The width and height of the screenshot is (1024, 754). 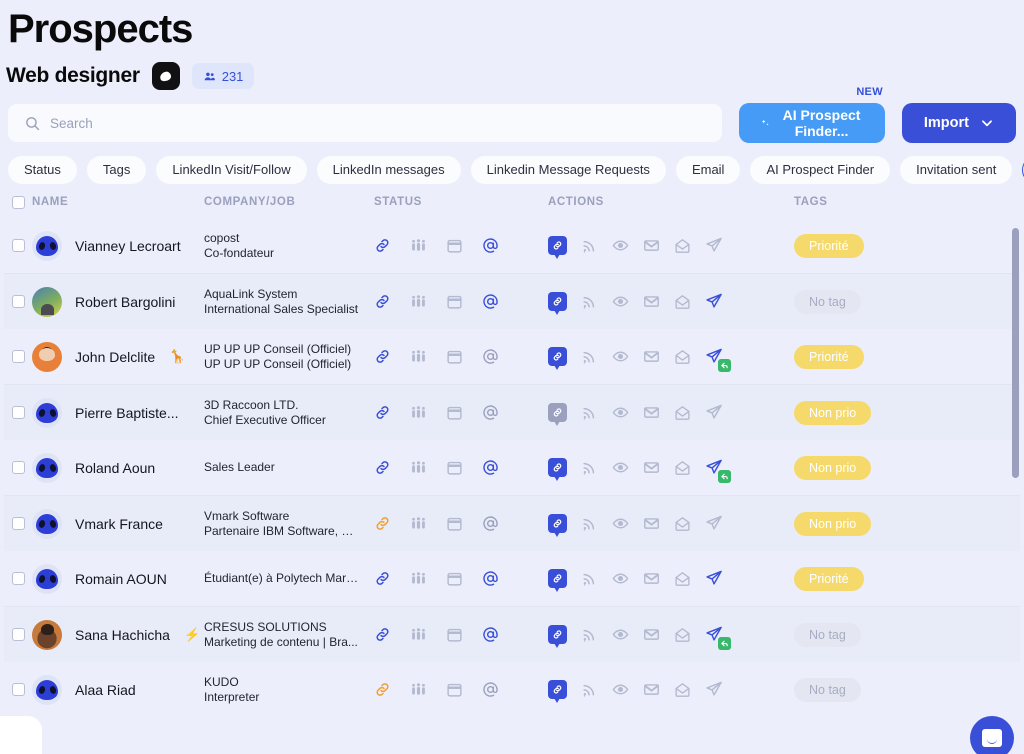 I want to click on table-row: Roland Aoun Sales Leader Non prio, so click(x=512, y=467).